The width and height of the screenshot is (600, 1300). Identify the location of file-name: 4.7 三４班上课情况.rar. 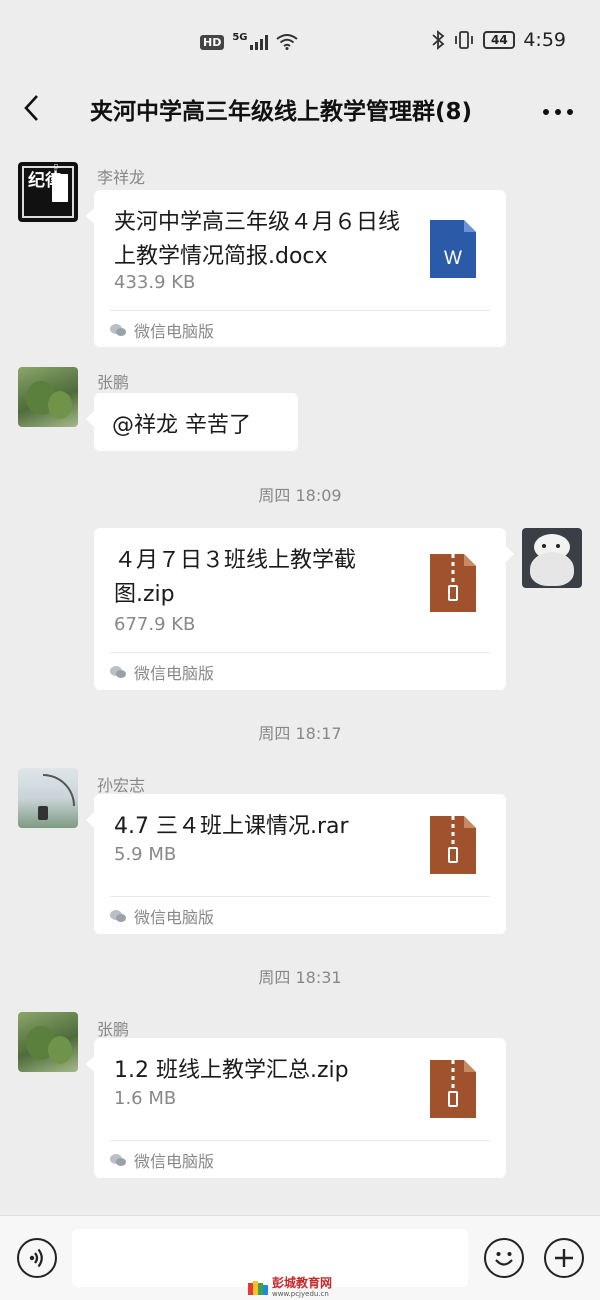
(231, 826).